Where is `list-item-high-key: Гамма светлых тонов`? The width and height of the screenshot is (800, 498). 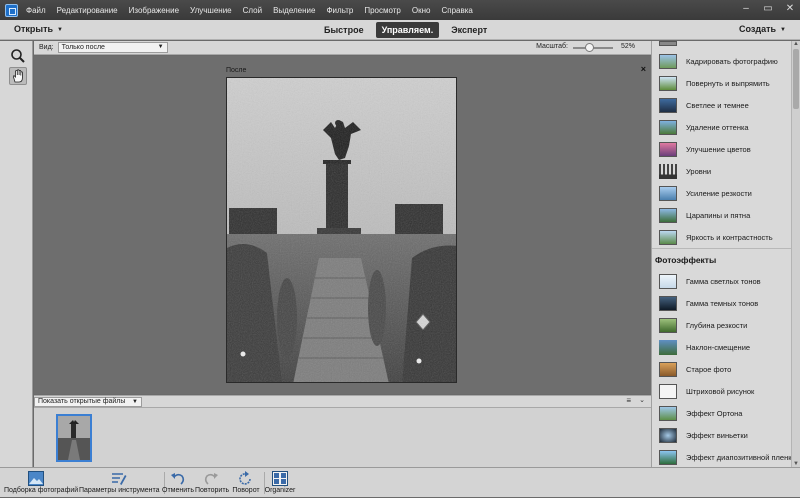
list-item-high-key: Гамма светлых тонов is located at coordinates (722, 281).